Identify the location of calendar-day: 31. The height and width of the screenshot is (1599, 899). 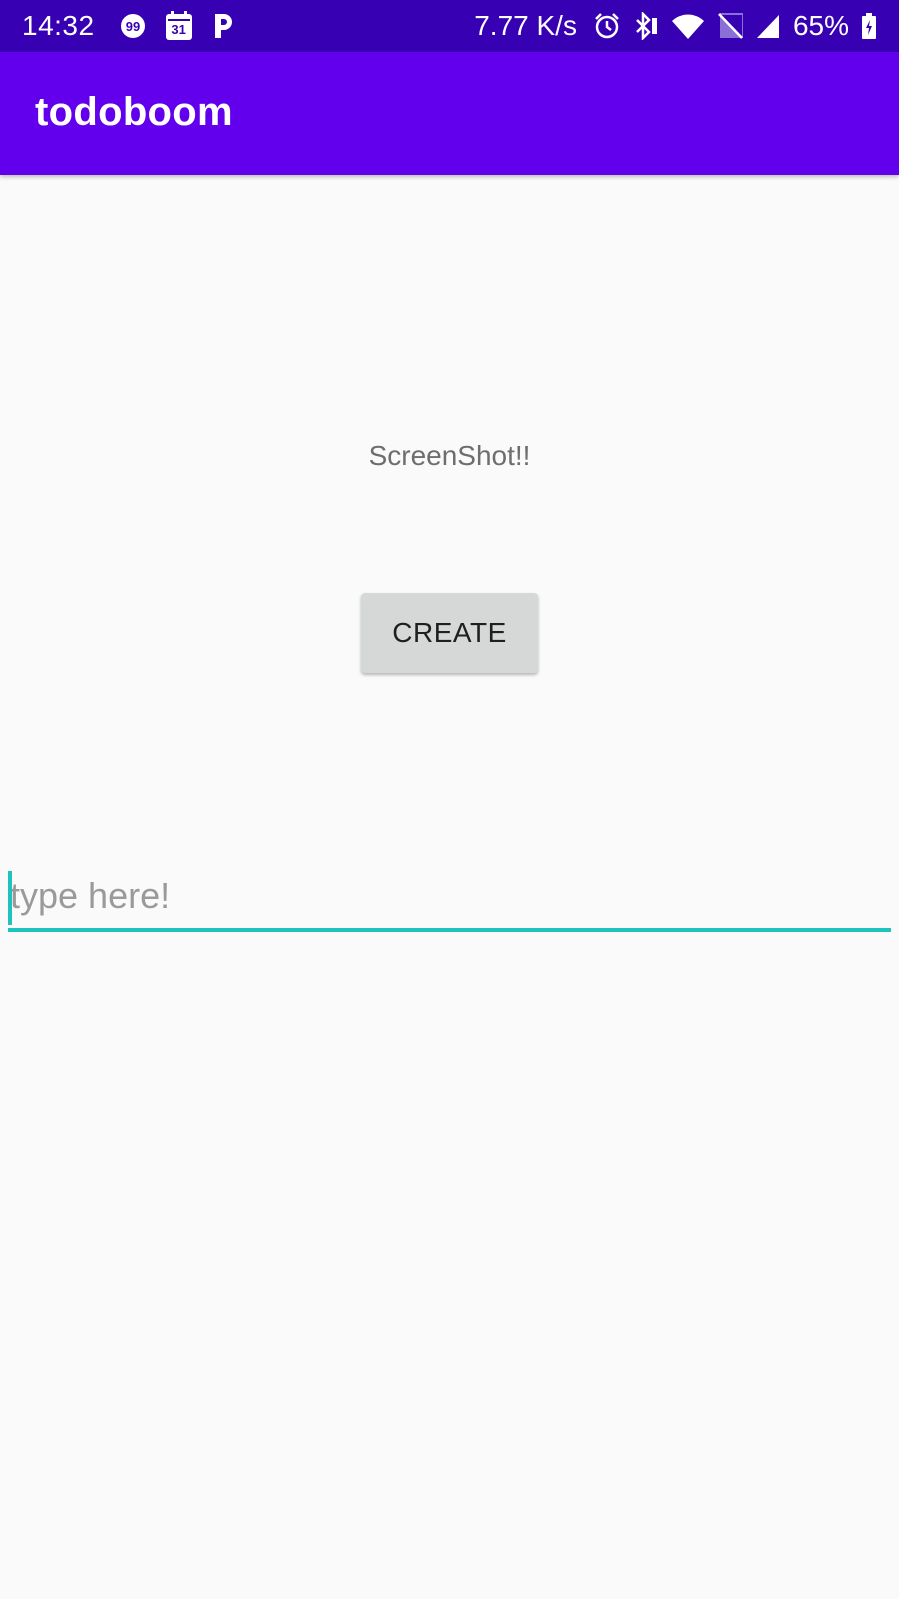
(178, 29).